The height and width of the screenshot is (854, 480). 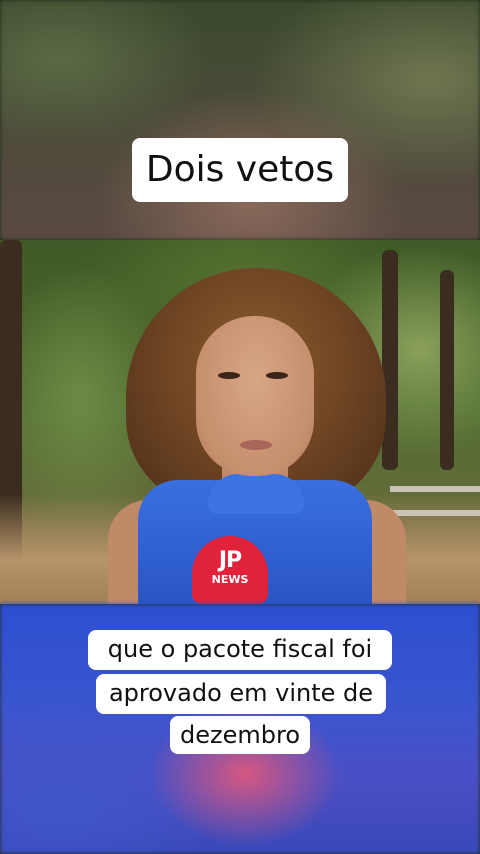 I want to click on caption-line-3: dezembro, so click(x=240, y=735).